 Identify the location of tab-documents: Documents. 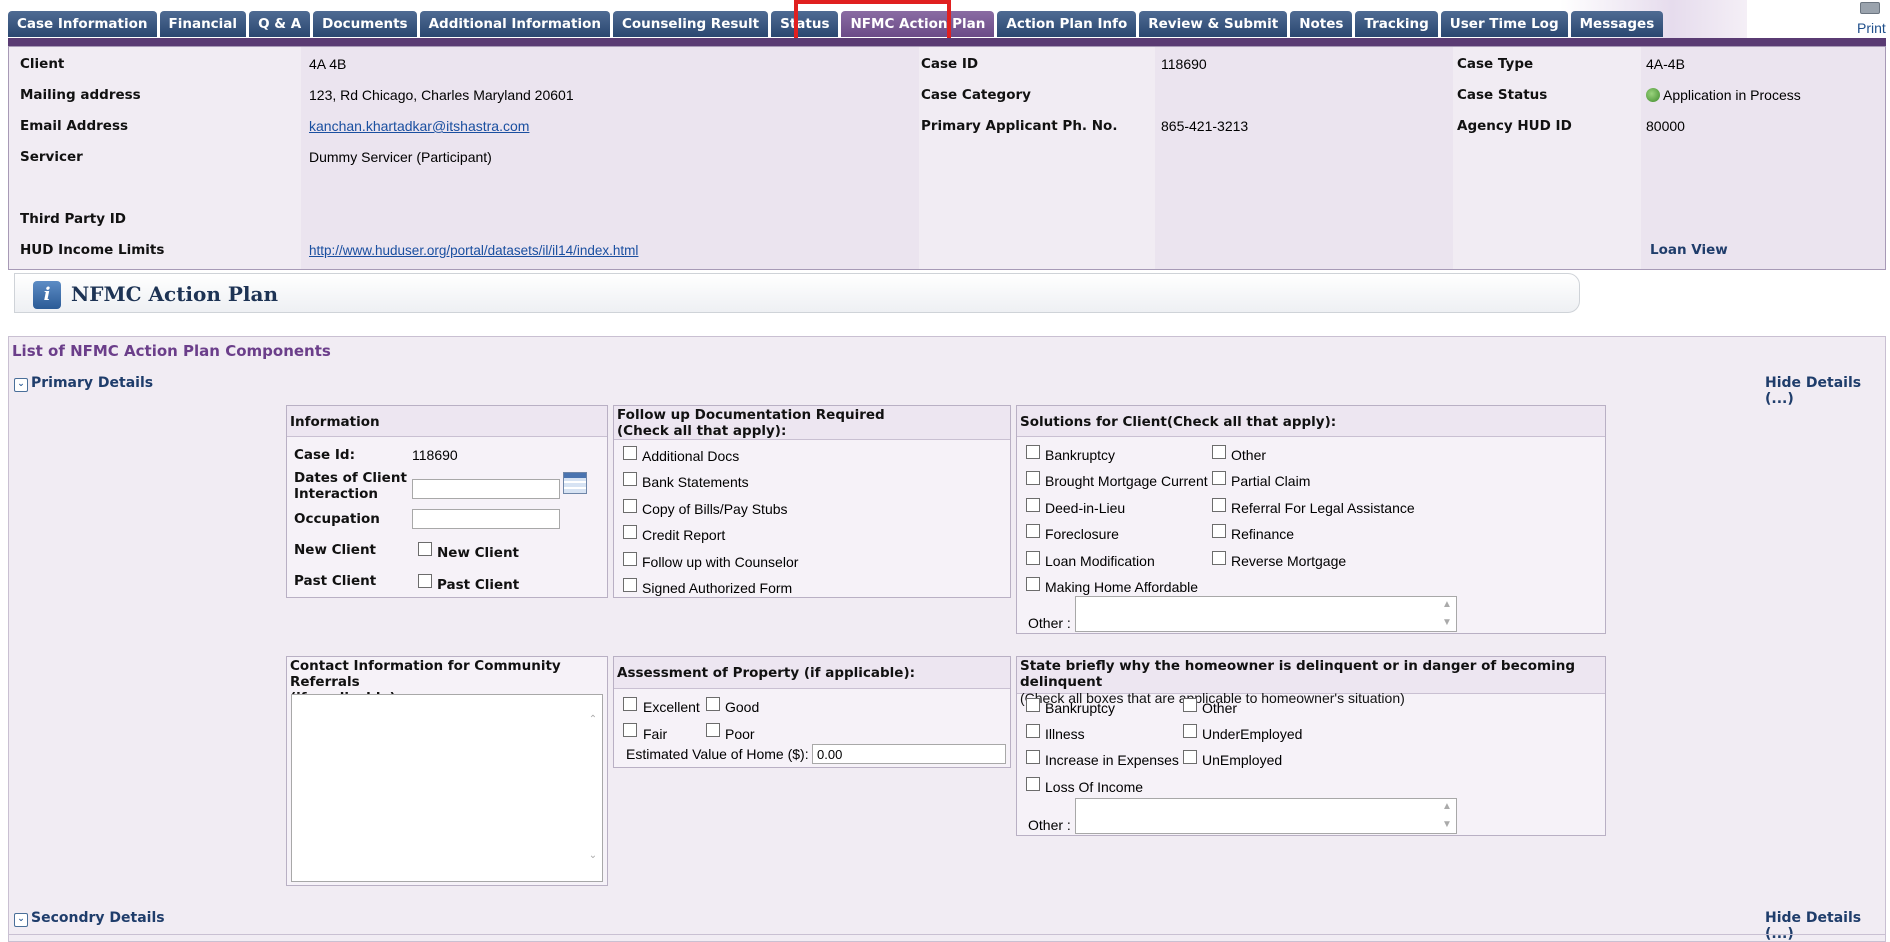
(365, 24).